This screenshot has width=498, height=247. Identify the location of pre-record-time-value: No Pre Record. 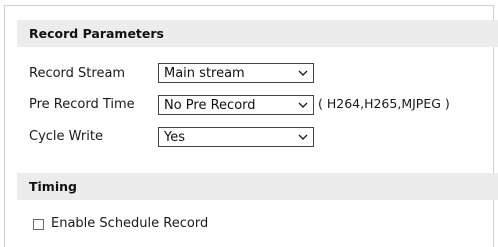
(210, 105).